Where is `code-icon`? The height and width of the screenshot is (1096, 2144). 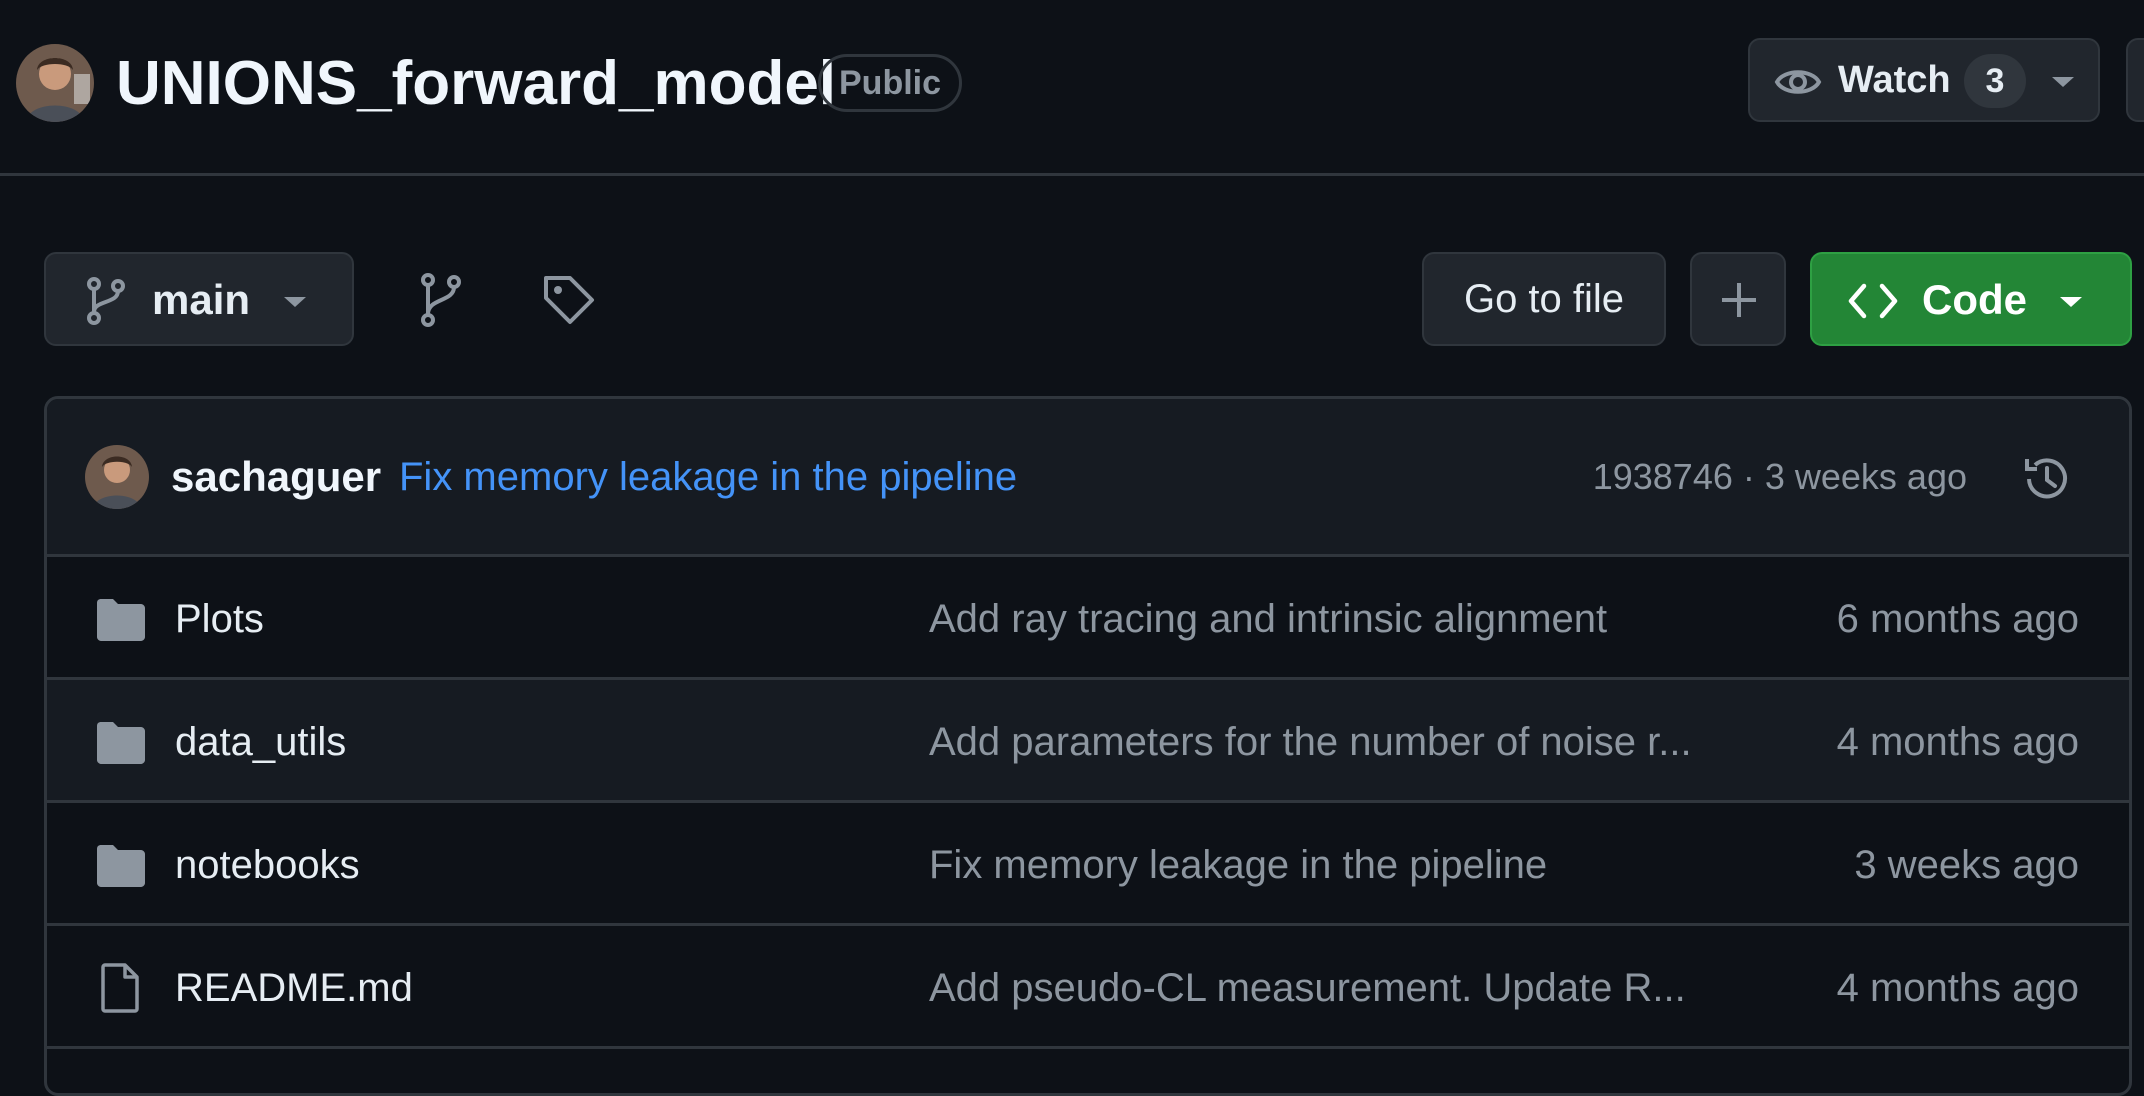 code-icon is located at coordinates (1873, 301).